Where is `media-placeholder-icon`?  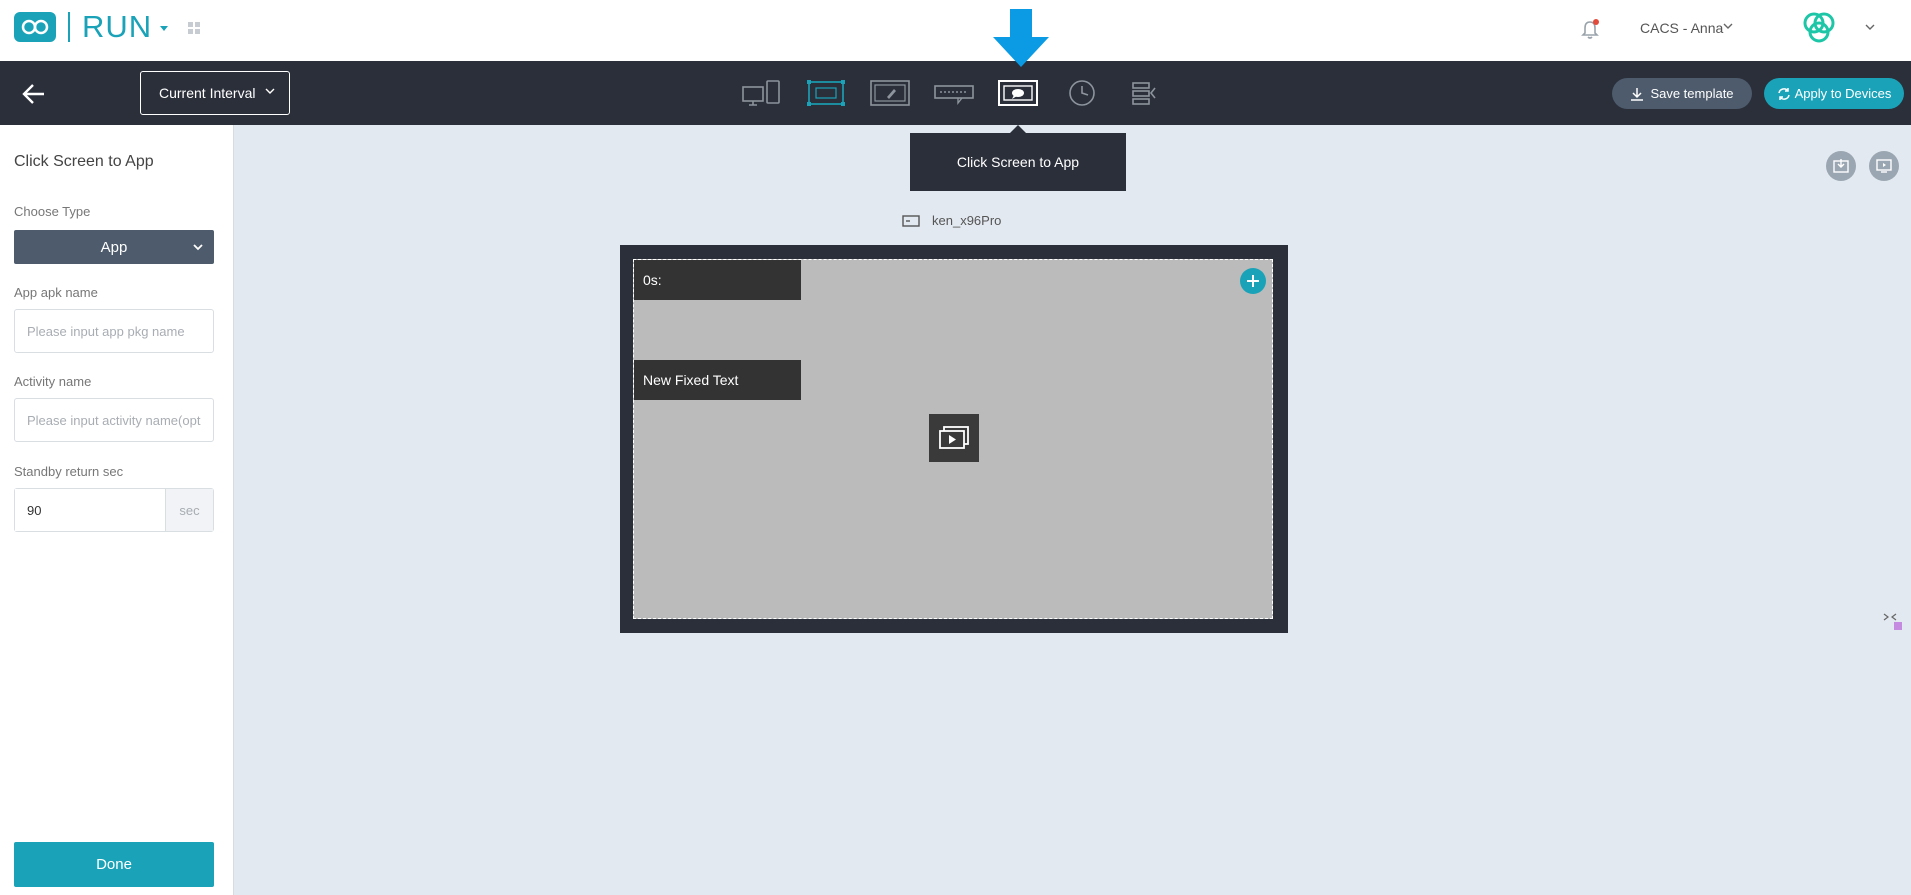
media-placeholder-icon is located at coordinates (954, 438).